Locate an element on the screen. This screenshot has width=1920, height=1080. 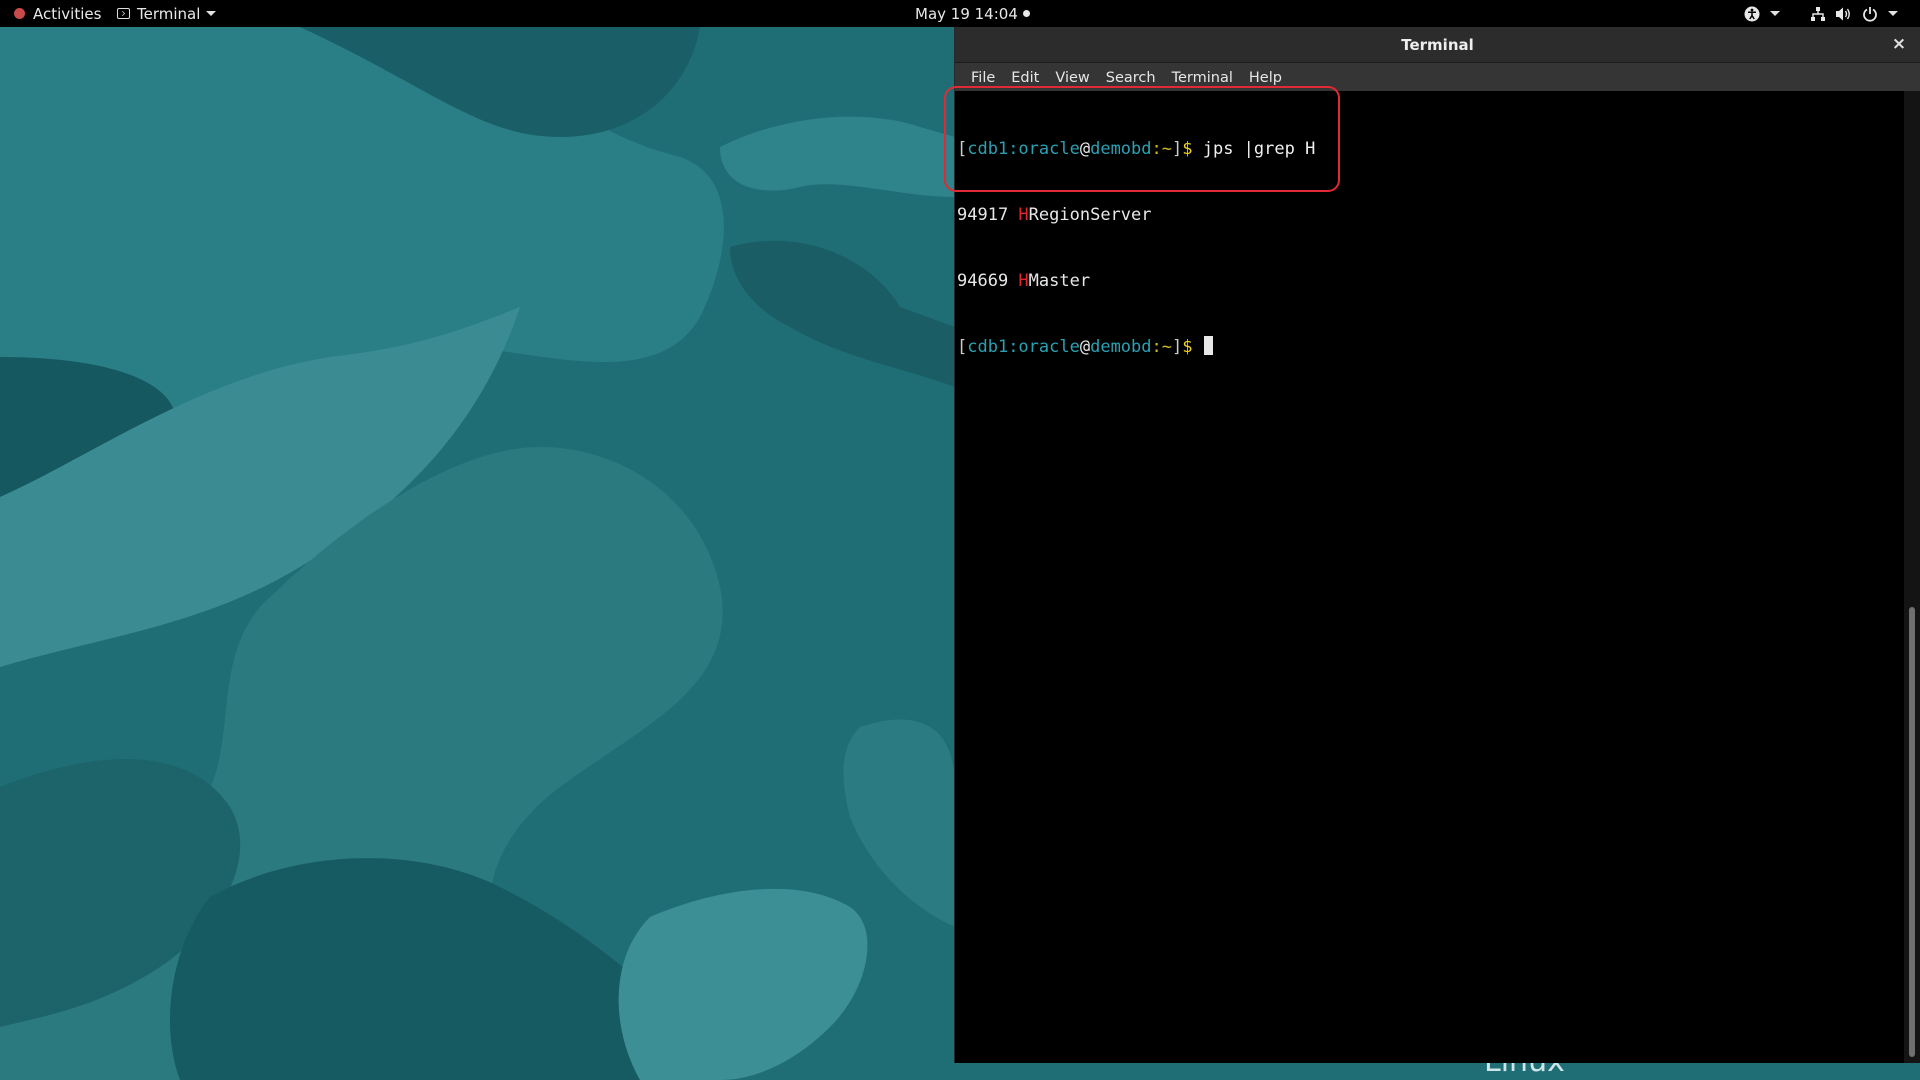
clock-label: May 19 14:04 is located at coordinates (966, 13).